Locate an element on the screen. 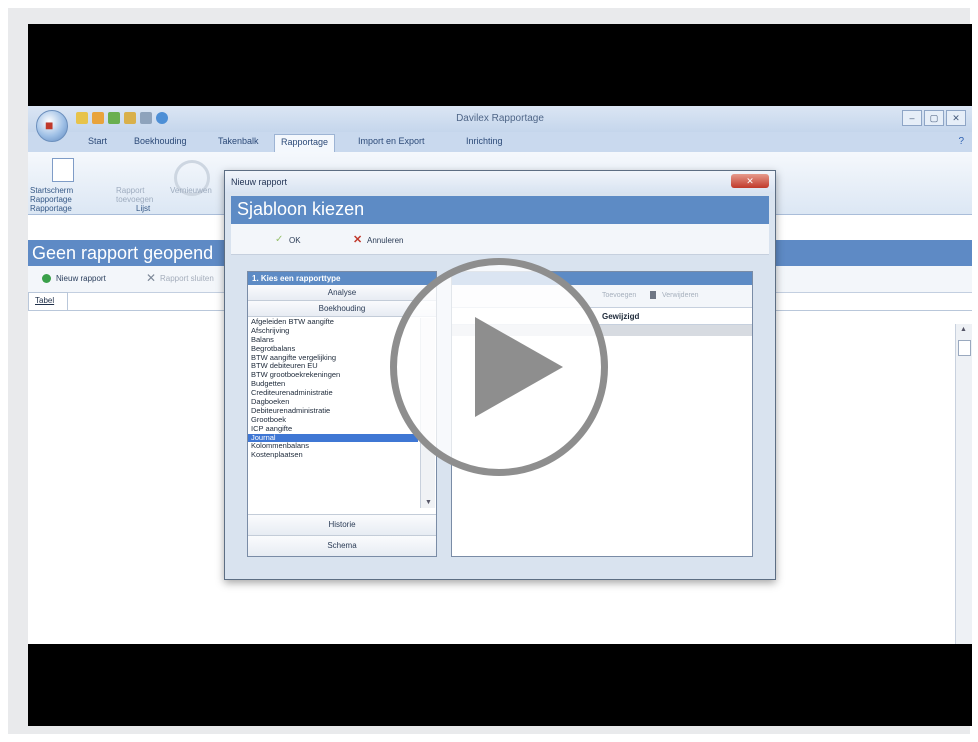 The image size is (978, 742). new-report-button: Nieuw rapport is located at coordinates (81, 278).